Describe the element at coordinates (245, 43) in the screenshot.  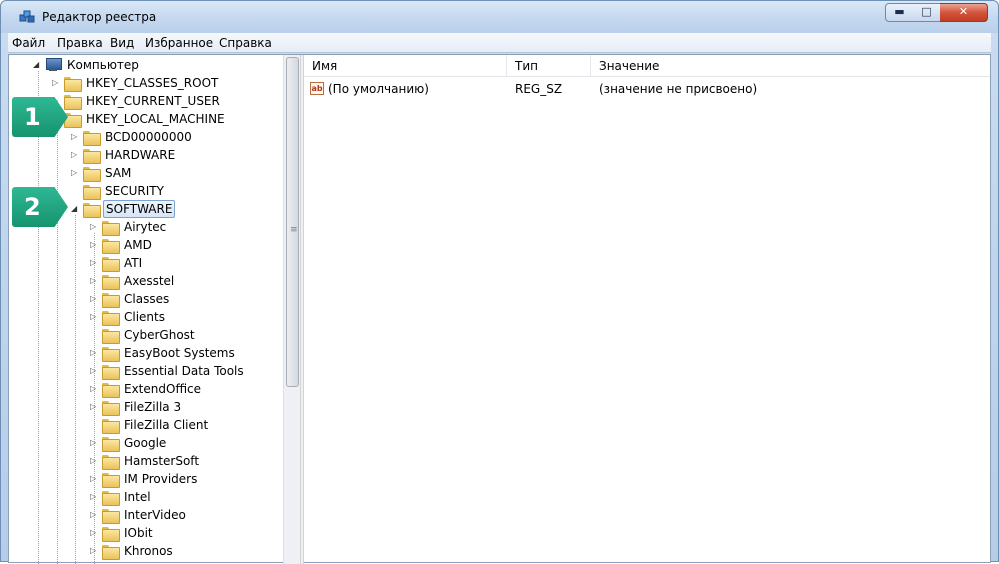
I see `menu-help: Справка` at that location.